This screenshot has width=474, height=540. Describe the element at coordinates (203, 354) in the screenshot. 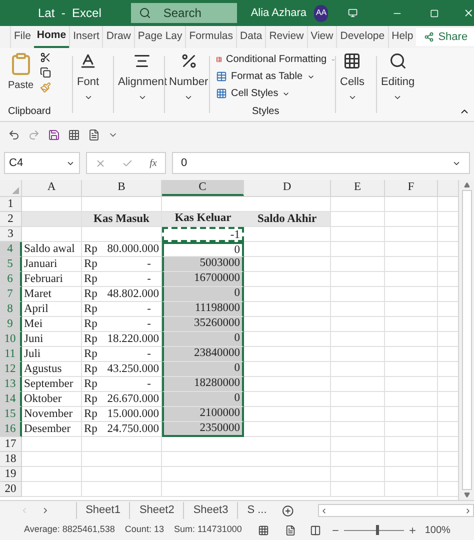

I see `table-cell: 23840000` at that location.